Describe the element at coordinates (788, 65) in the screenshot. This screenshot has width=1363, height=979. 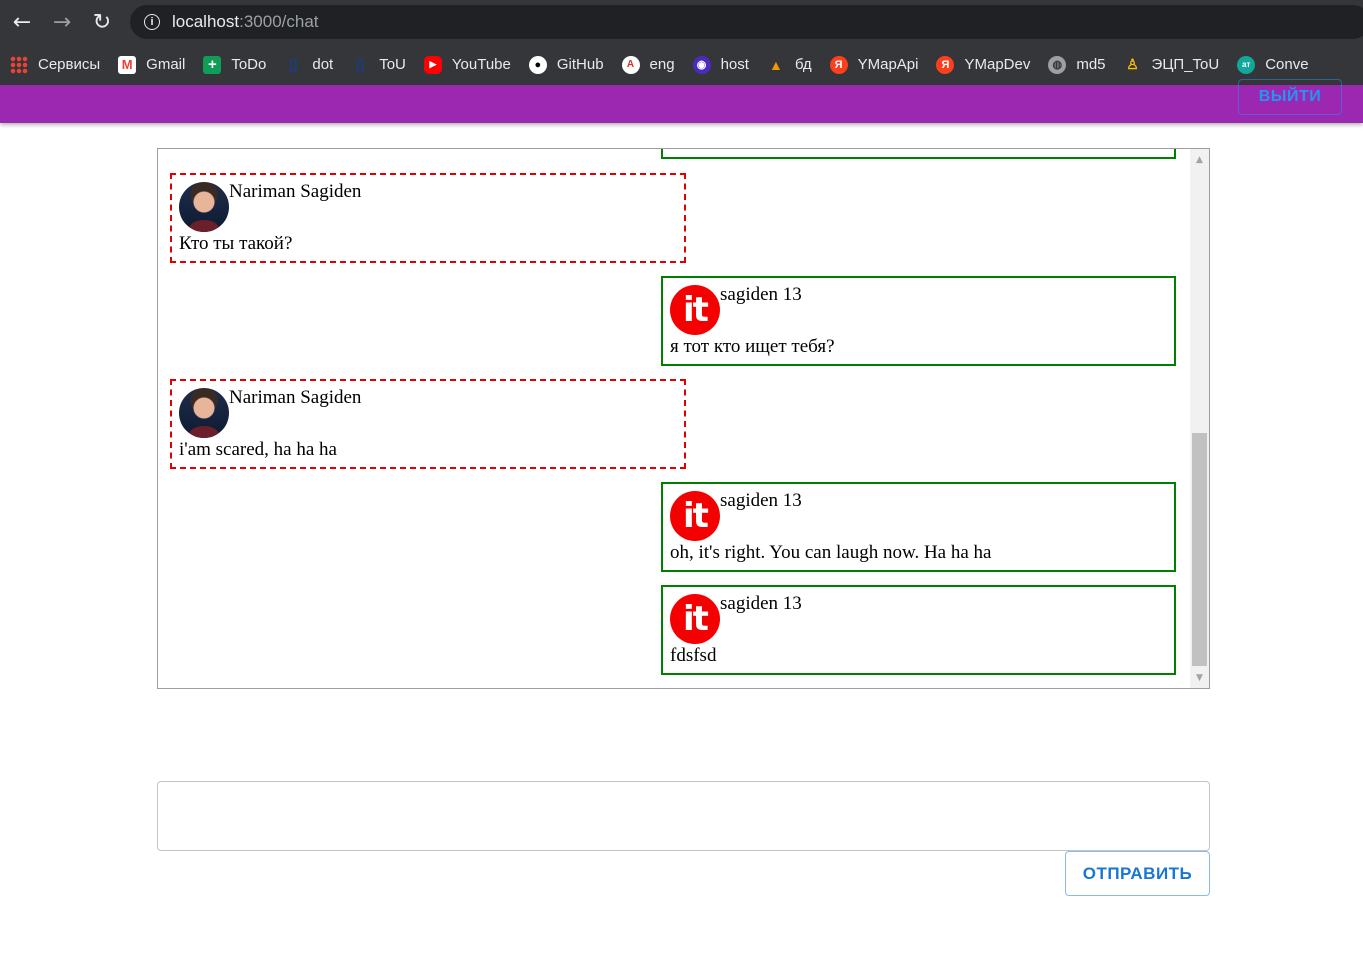
I see `bookmark-bd: ▲ бд` at that location.